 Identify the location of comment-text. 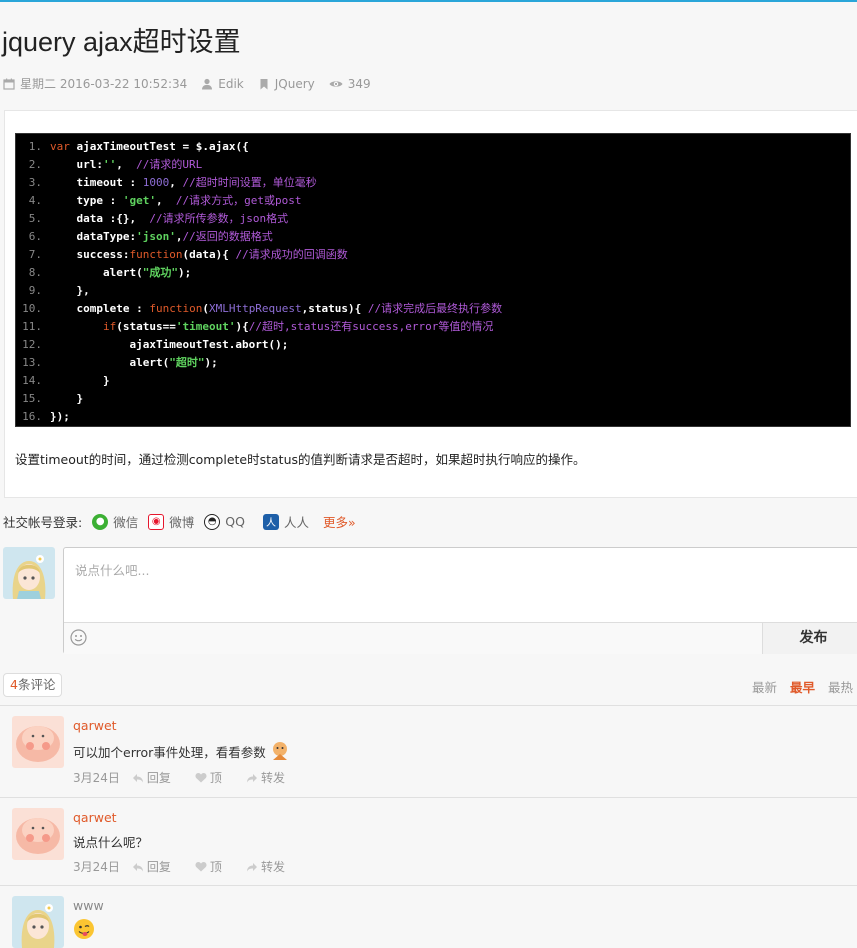
(84, 929).